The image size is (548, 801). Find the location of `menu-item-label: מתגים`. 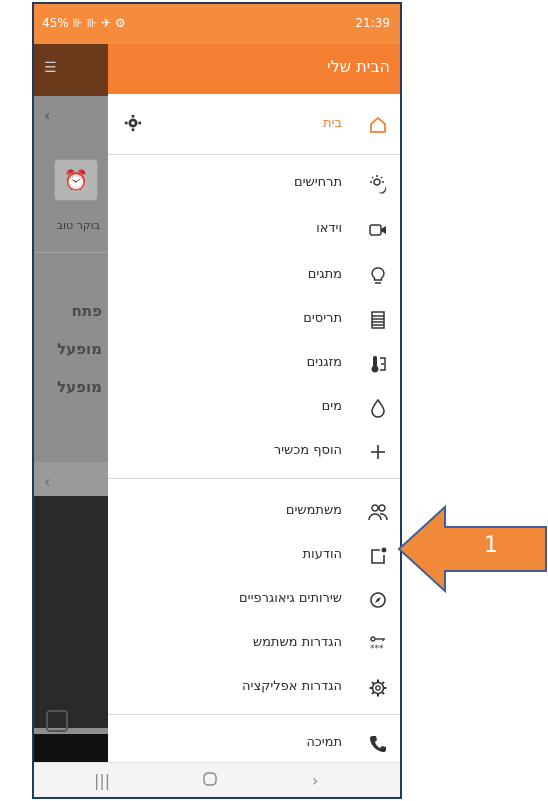

menu-item-label: מתגים is located at coordinates (324, 274).